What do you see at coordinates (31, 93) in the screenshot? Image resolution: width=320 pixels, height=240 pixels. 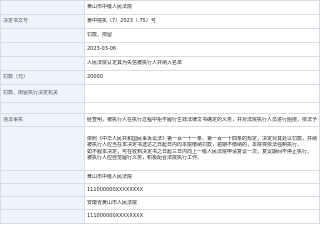 I see `executing-authority-label: 罚款、拘留执行决定机关` at bounding box center [31, 93].